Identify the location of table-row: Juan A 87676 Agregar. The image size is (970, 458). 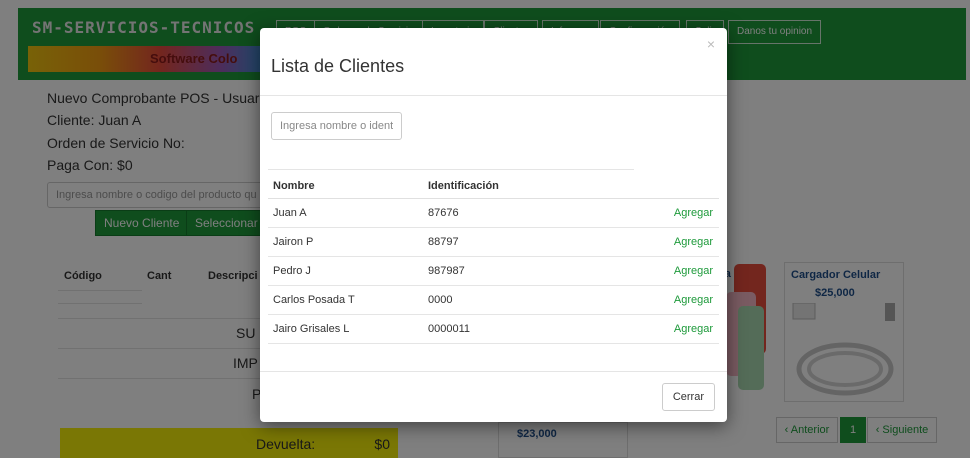
(493, 213).